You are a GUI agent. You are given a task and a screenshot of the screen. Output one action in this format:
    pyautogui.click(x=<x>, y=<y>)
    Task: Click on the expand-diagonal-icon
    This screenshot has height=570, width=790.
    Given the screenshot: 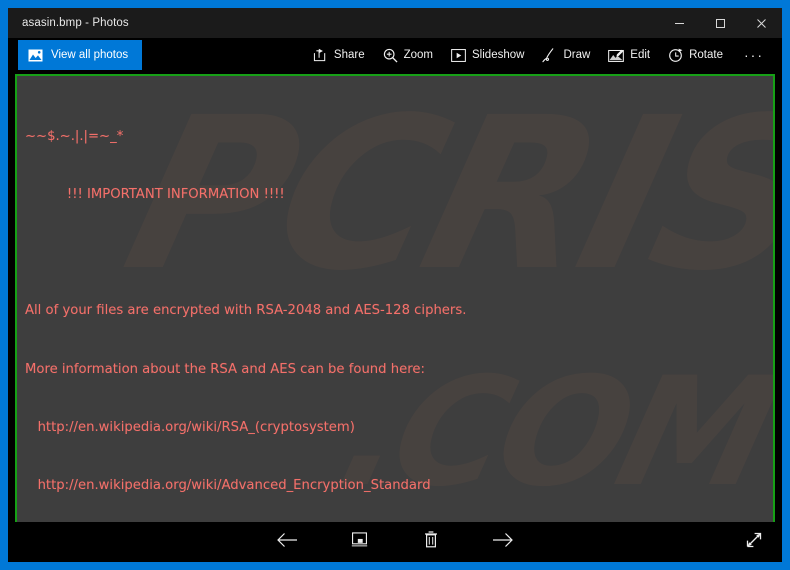 What is the action you would take?
    pyautogui.click(x=754, y=542)
    